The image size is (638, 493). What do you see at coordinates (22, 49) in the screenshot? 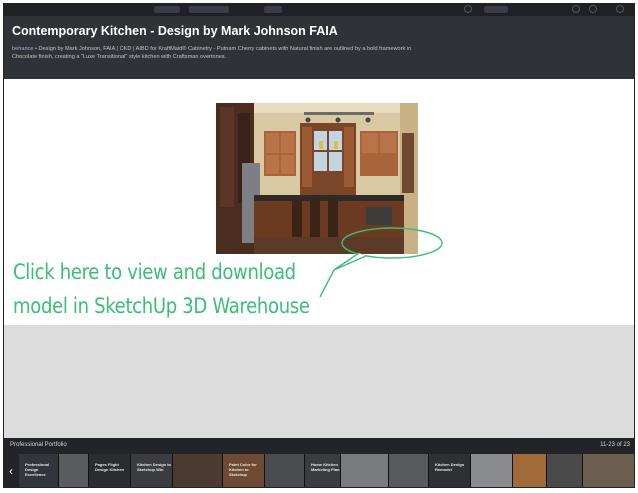
I see `source-link: behance` at bounding box center [22, 49].